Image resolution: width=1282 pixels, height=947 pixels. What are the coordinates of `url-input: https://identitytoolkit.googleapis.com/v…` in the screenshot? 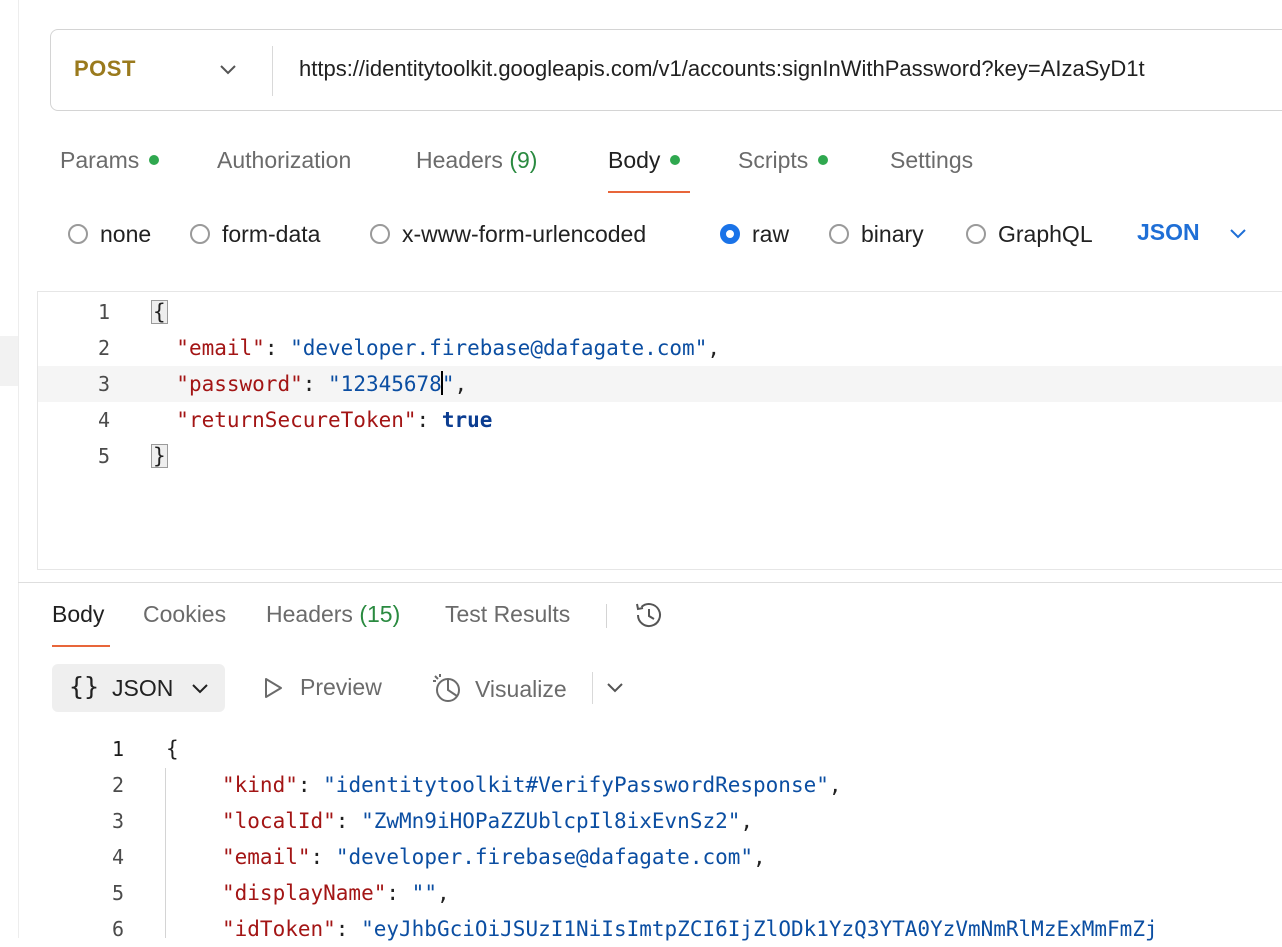 It's located at (722, 69).